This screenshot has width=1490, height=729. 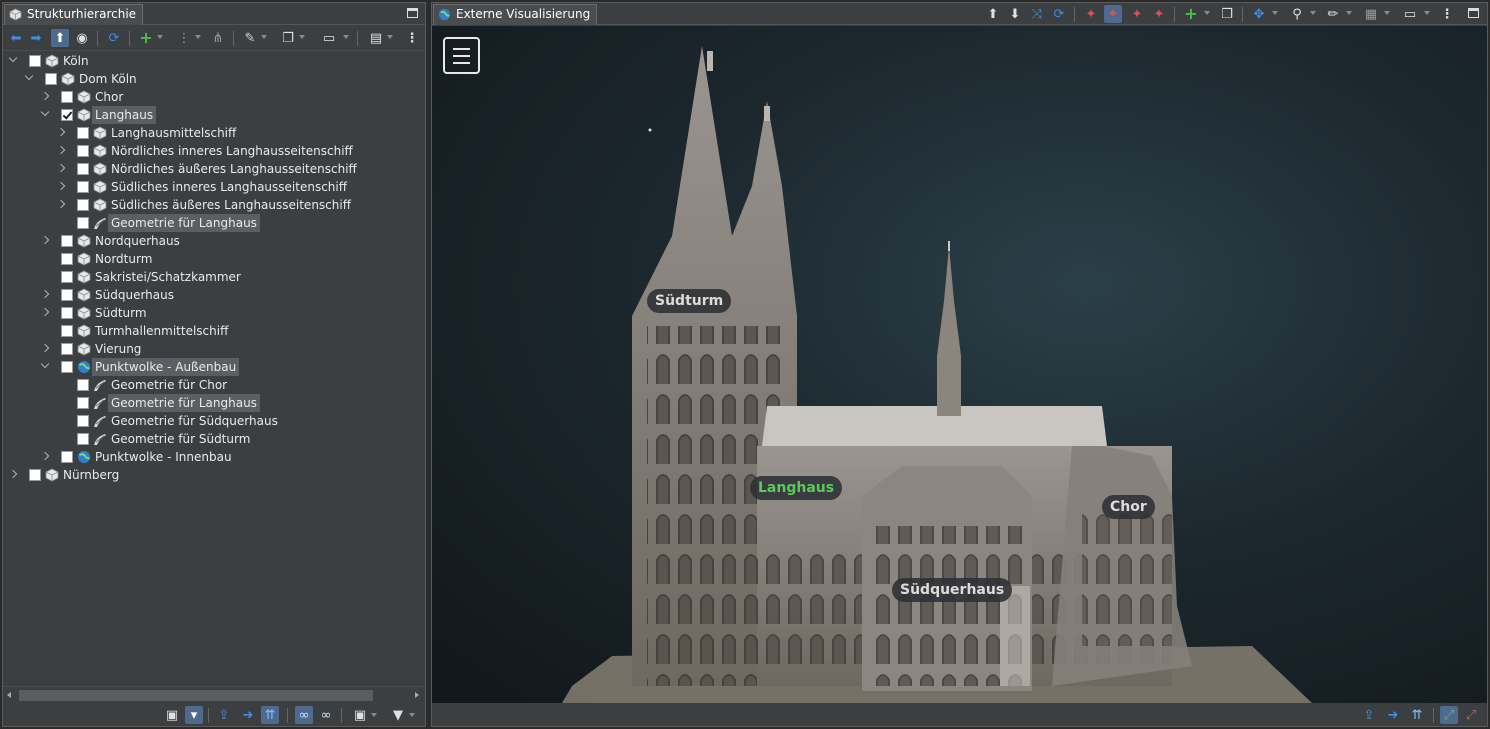 What do you see at coordinates (230, 277) in the screenshot?
I see `tree-row: Sakristei/Schatzkammer` at bounding box center [230, 277].